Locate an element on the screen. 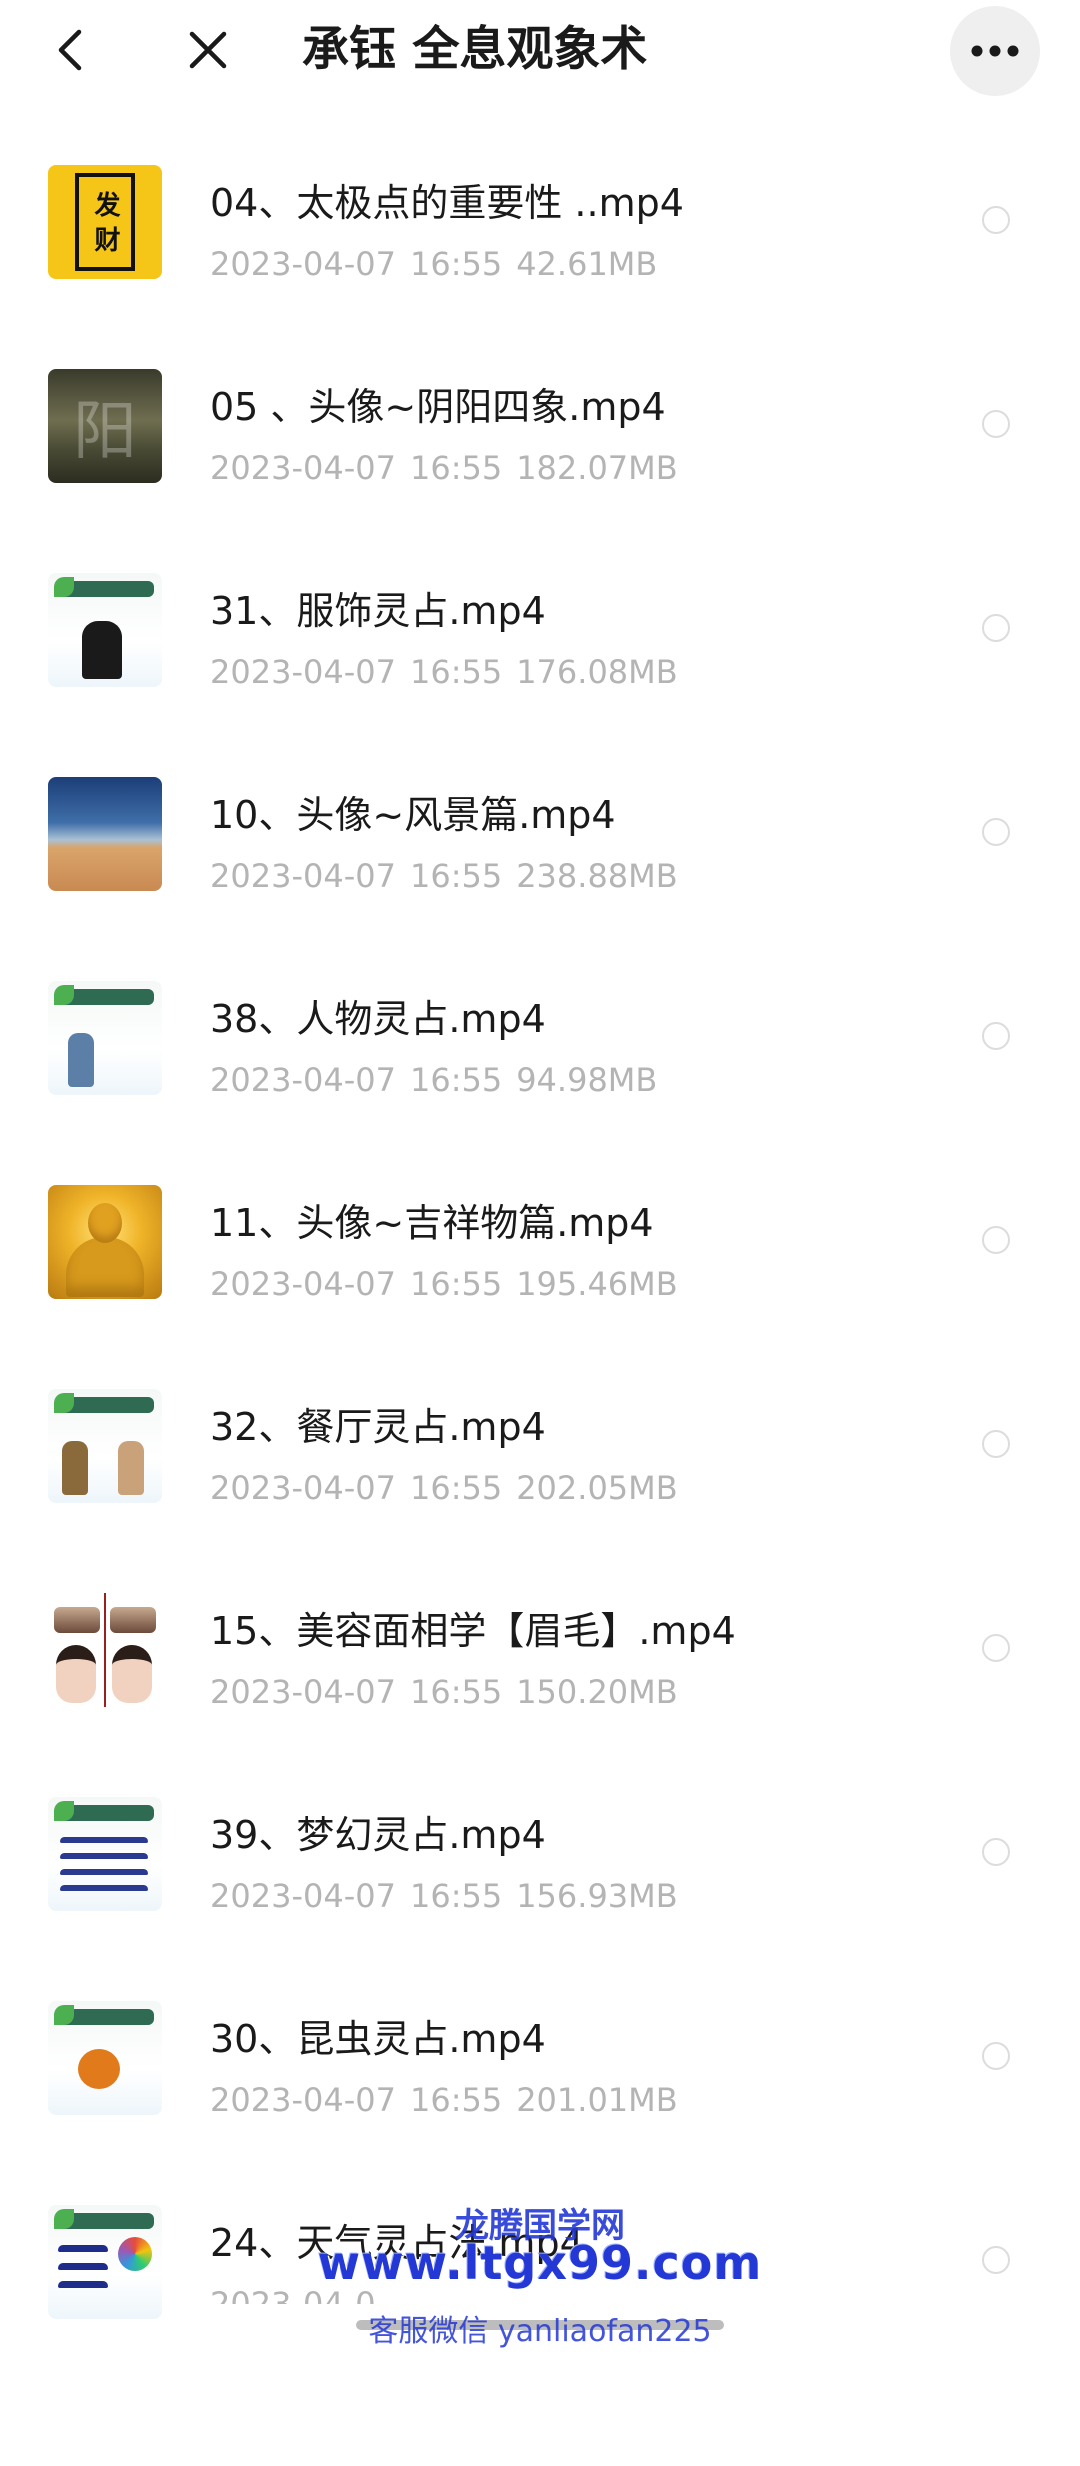 This screenshot has width=1080, height=2466. close-button is located at coordinates (208, 50).